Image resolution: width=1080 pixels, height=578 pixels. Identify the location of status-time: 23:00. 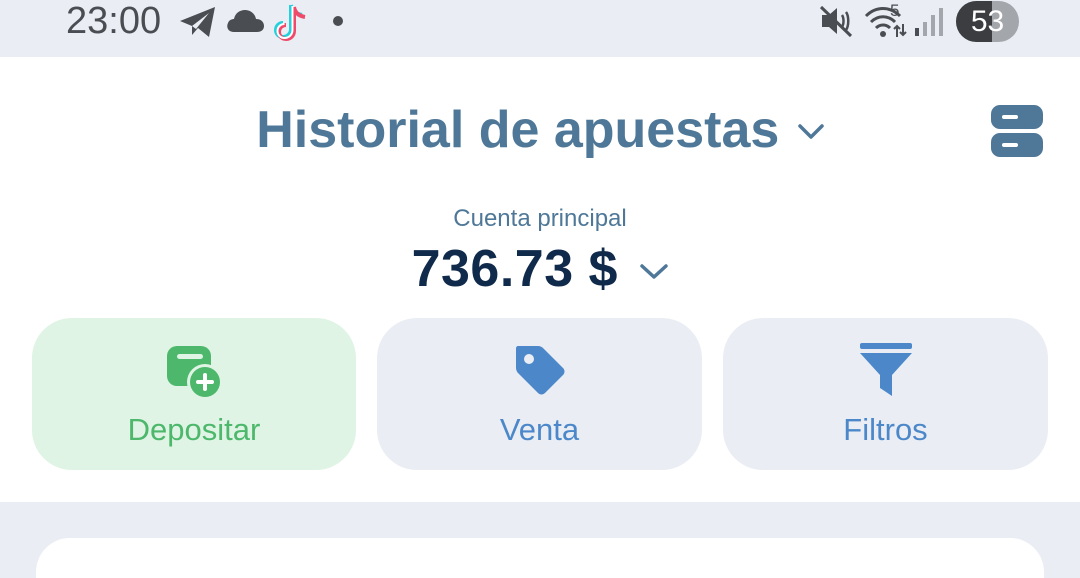
(114, 21).